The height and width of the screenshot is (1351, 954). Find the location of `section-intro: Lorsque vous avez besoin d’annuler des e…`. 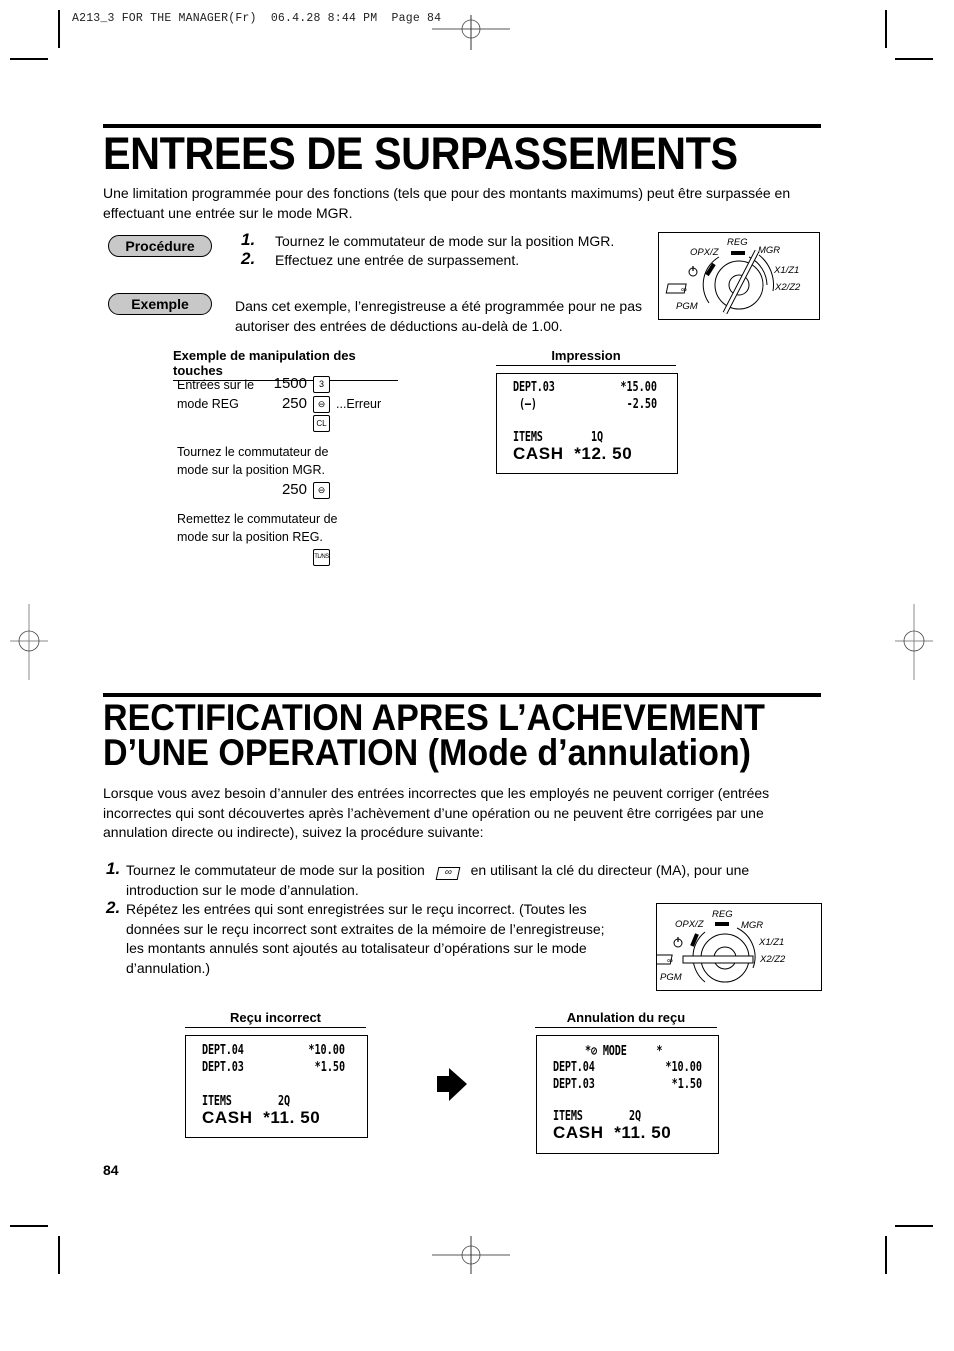

section-intro: Lorsque vous avez besoin d’annuler des e… is located at coordinates (436, 812).